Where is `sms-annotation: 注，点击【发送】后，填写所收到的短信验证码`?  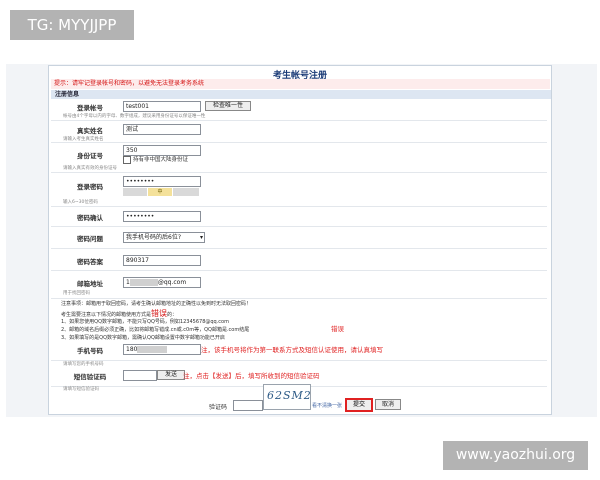
sms-annotation: 注，点击【发送】后，填写所收到的短信验证码 is located at coordinates (251, 376).